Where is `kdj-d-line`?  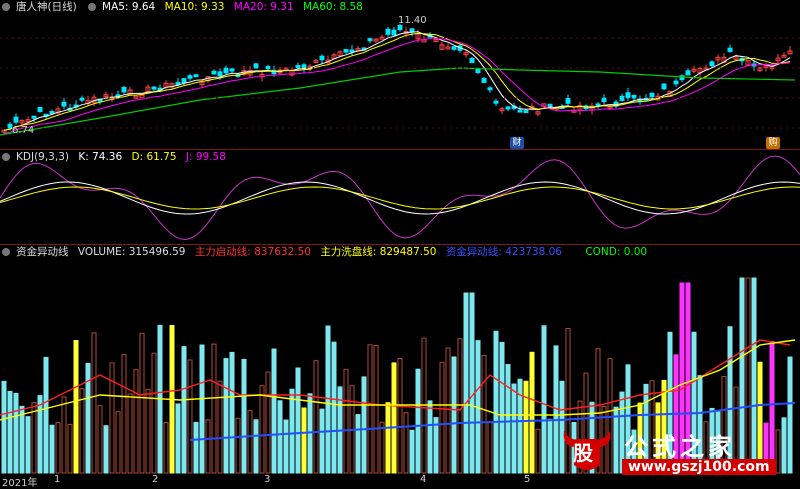
kdj-d-line is located at coordinates (400, 198).